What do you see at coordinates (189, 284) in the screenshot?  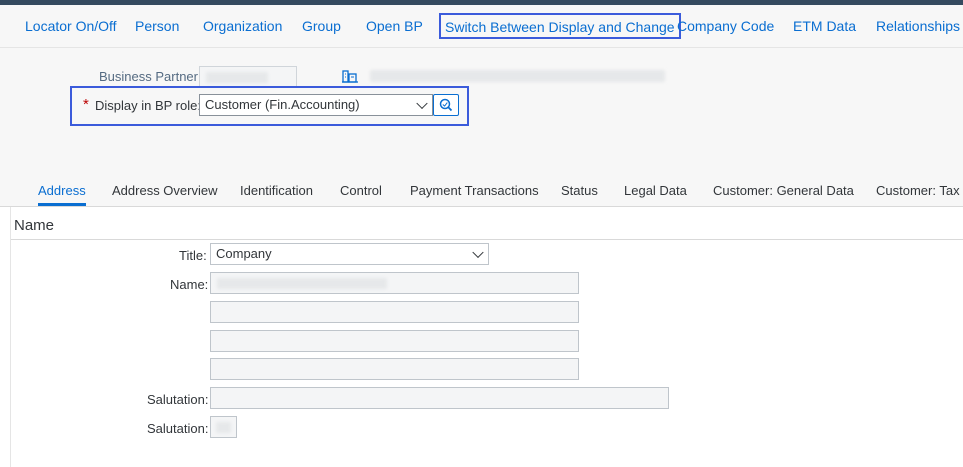 I see `name-label: Name:` at bounding box center [189, 284].